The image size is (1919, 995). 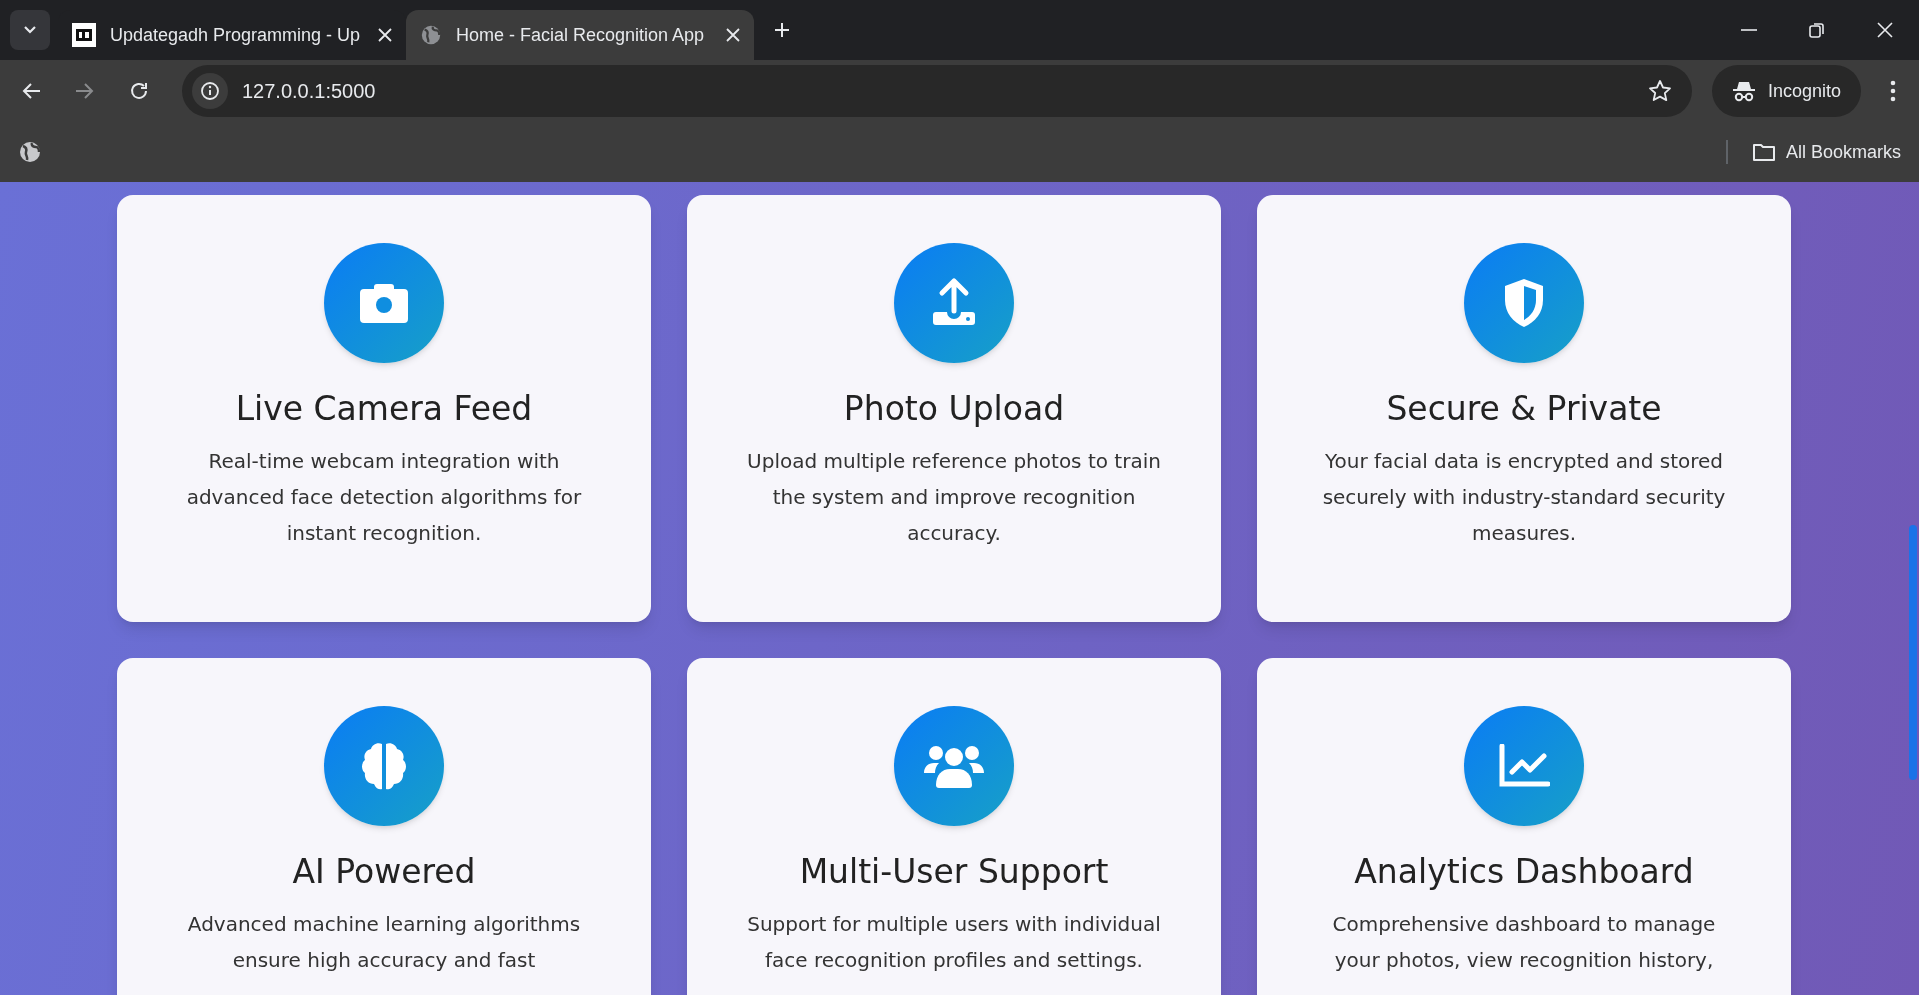 I want to click on chevron-down-icon, so click(x=30, y=30).